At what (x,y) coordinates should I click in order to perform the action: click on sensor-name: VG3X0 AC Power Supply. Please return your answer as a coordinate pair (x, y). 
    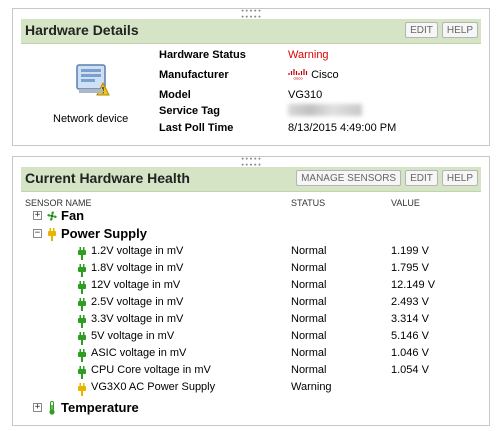
    Looking at the image, I should click on (153, 387).